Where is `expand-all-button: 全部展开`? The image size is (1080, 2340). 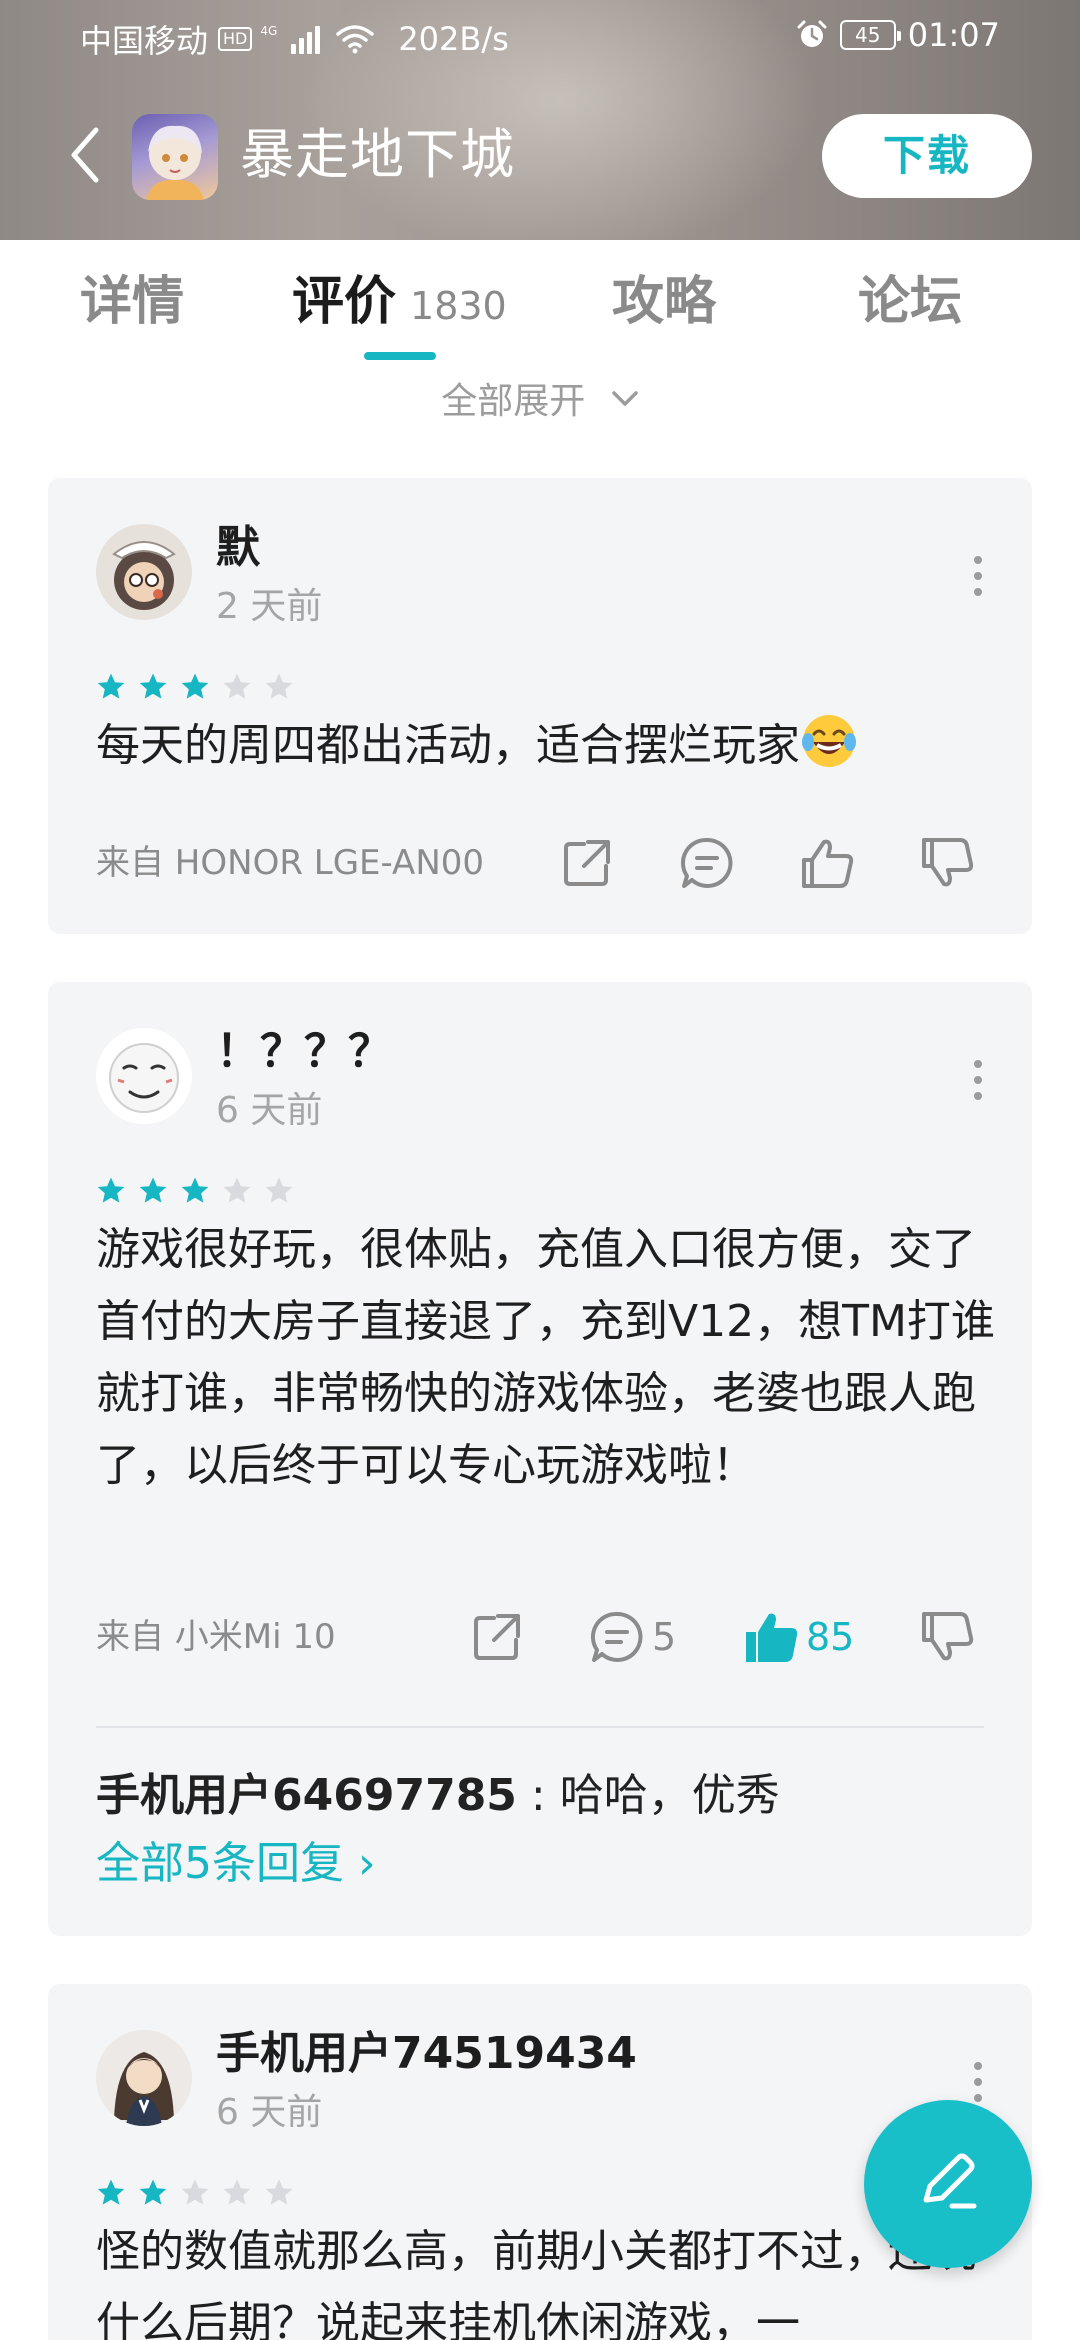 expand-all-button: 全部展开 is located at coordinates (540, 402).